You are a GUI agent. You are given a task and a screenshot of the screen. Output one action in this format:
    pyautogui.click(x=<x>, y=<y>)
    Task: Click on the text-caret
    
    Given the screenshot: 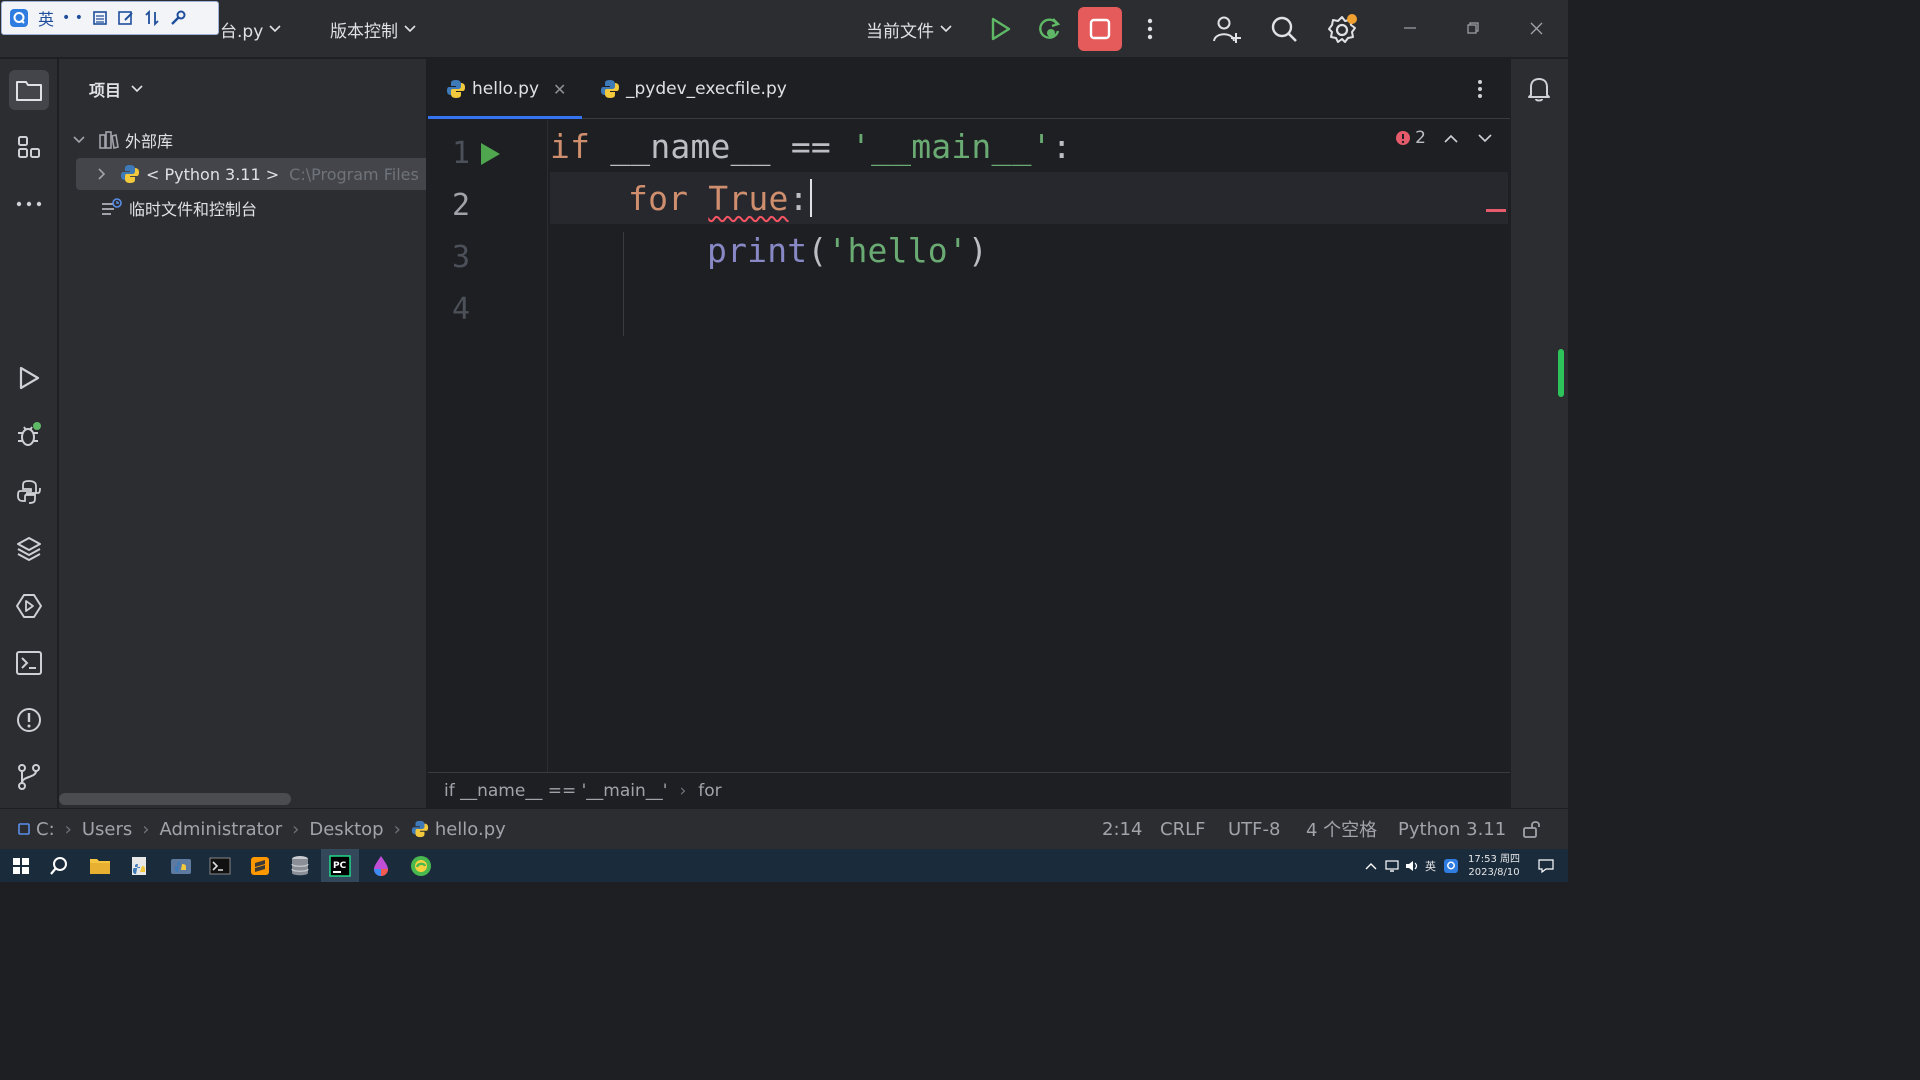 What is the action you would take?
    pyautogui.click(x=810, y=198)
    